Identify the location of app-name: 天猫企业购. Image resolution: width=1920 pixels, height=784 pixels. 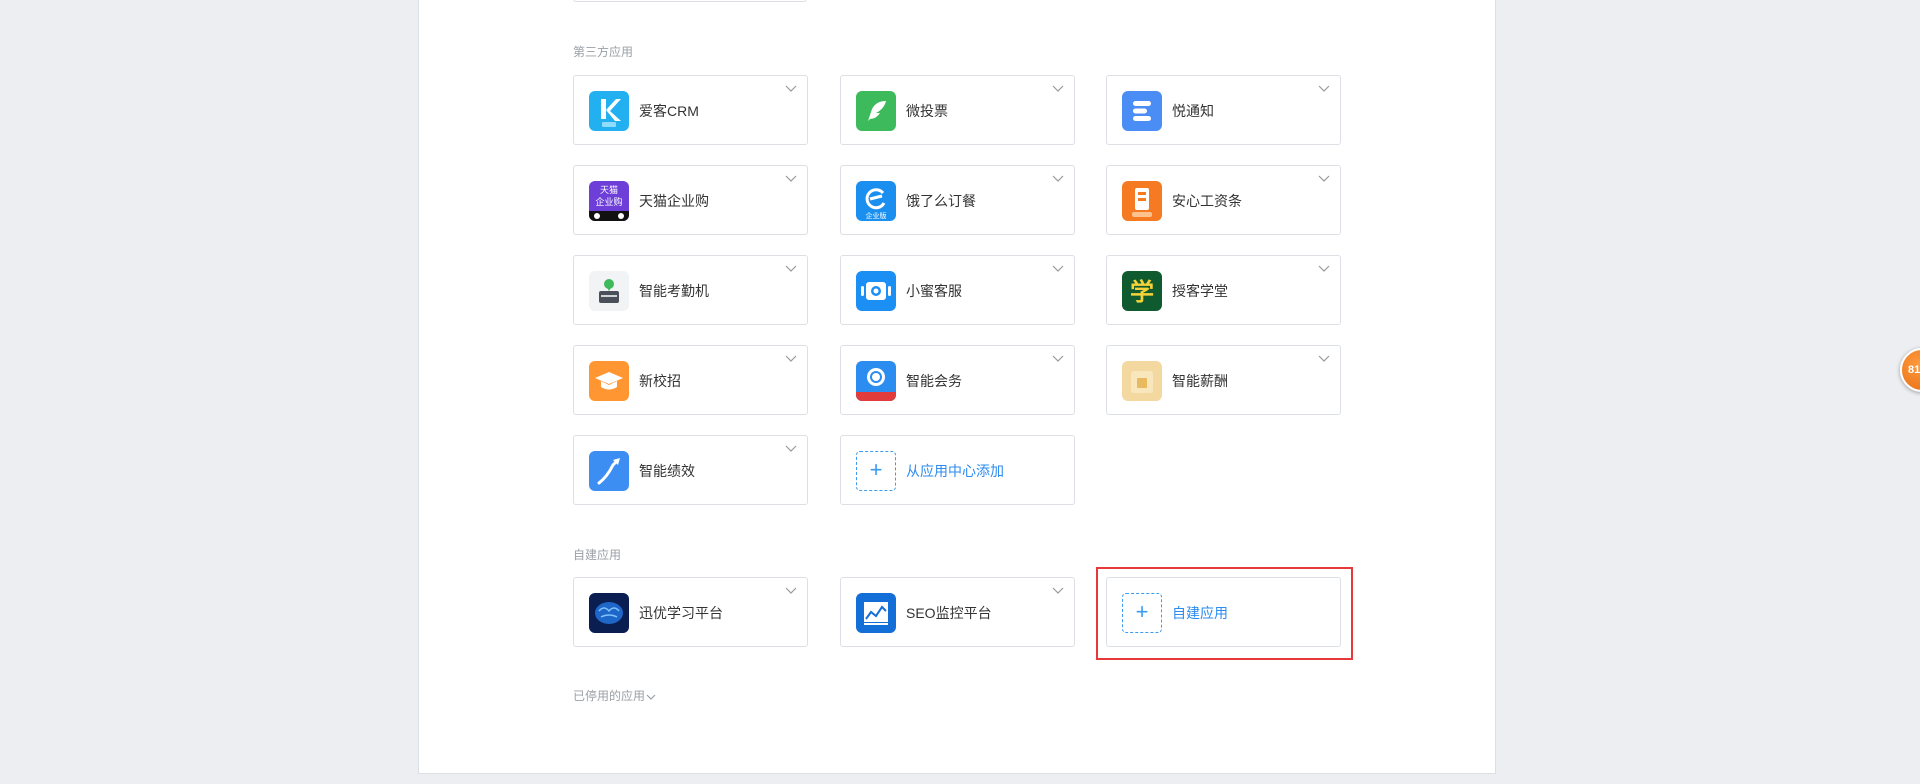
(674, 201).